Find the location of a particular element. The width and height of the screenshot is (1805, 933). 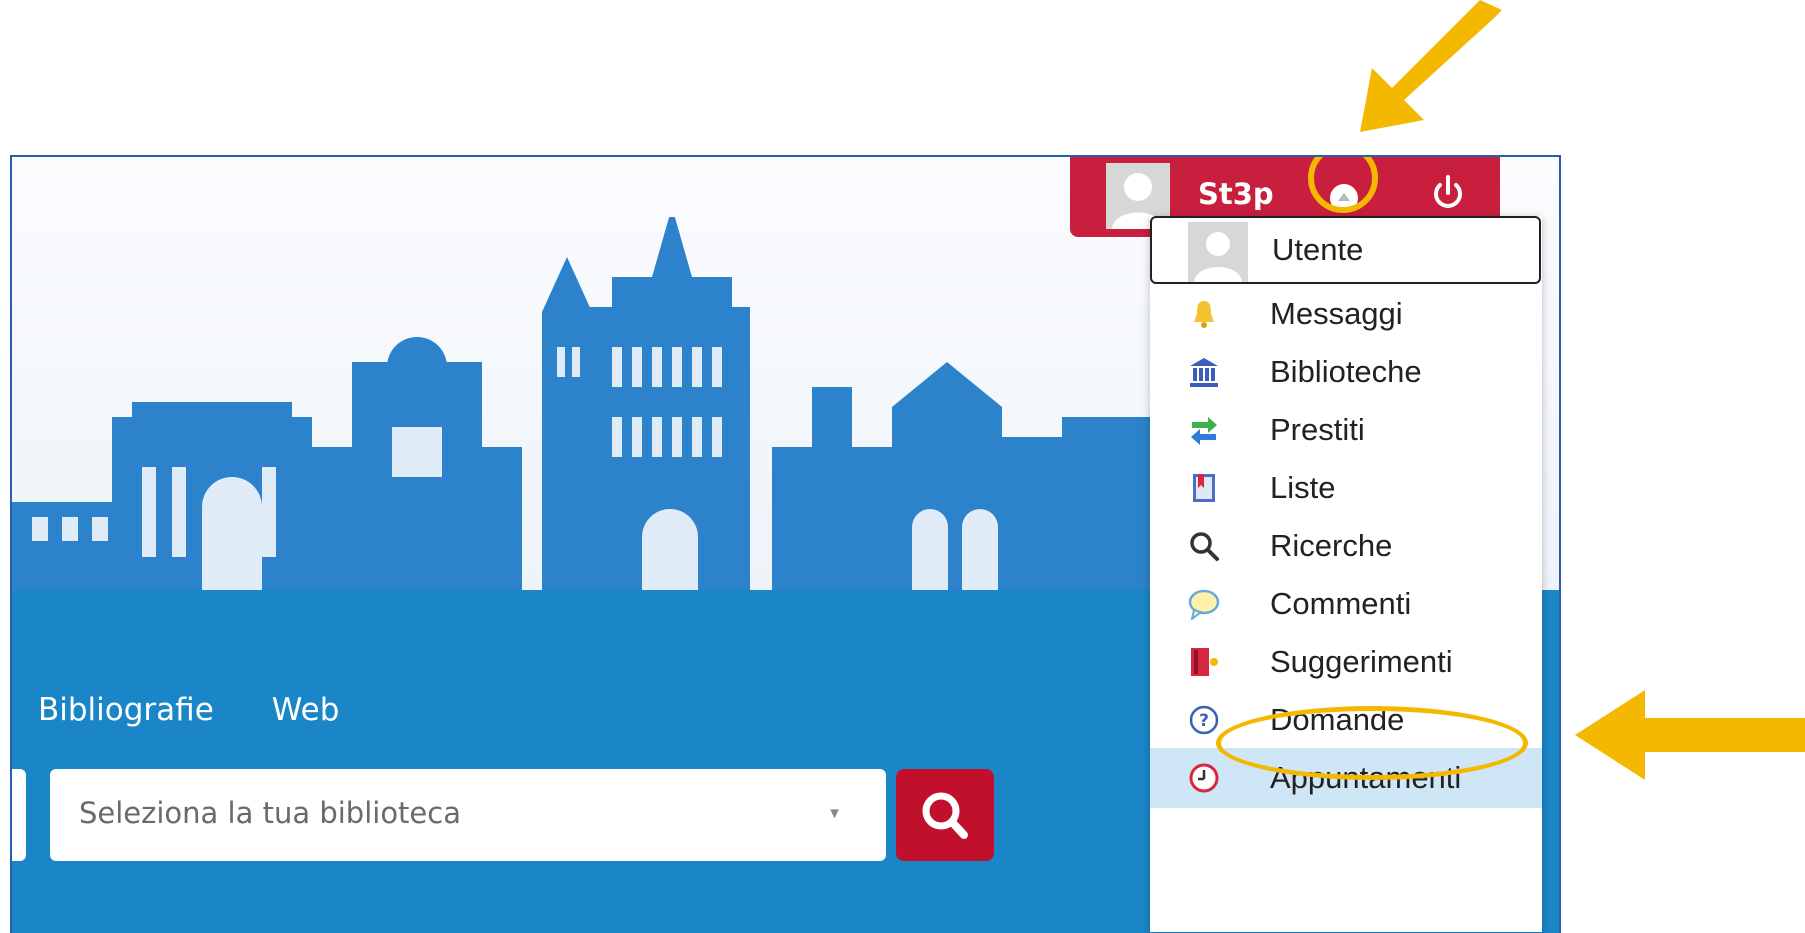

search-button is located at coordinates (945, 815).